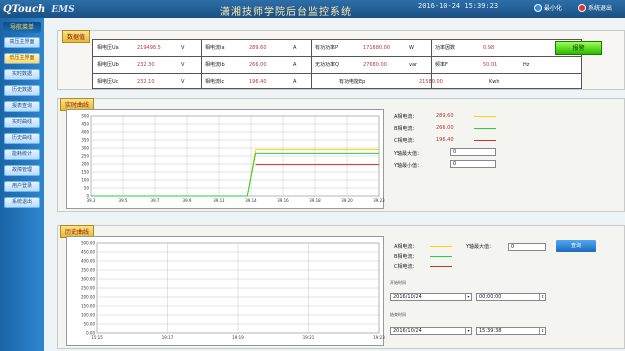 The width and height of the screenshot is (625, 351). What do you see at coordinates (85, 132) in the screenshot?
I see `y-tick-label: 400` at bounding box center [85, 132].